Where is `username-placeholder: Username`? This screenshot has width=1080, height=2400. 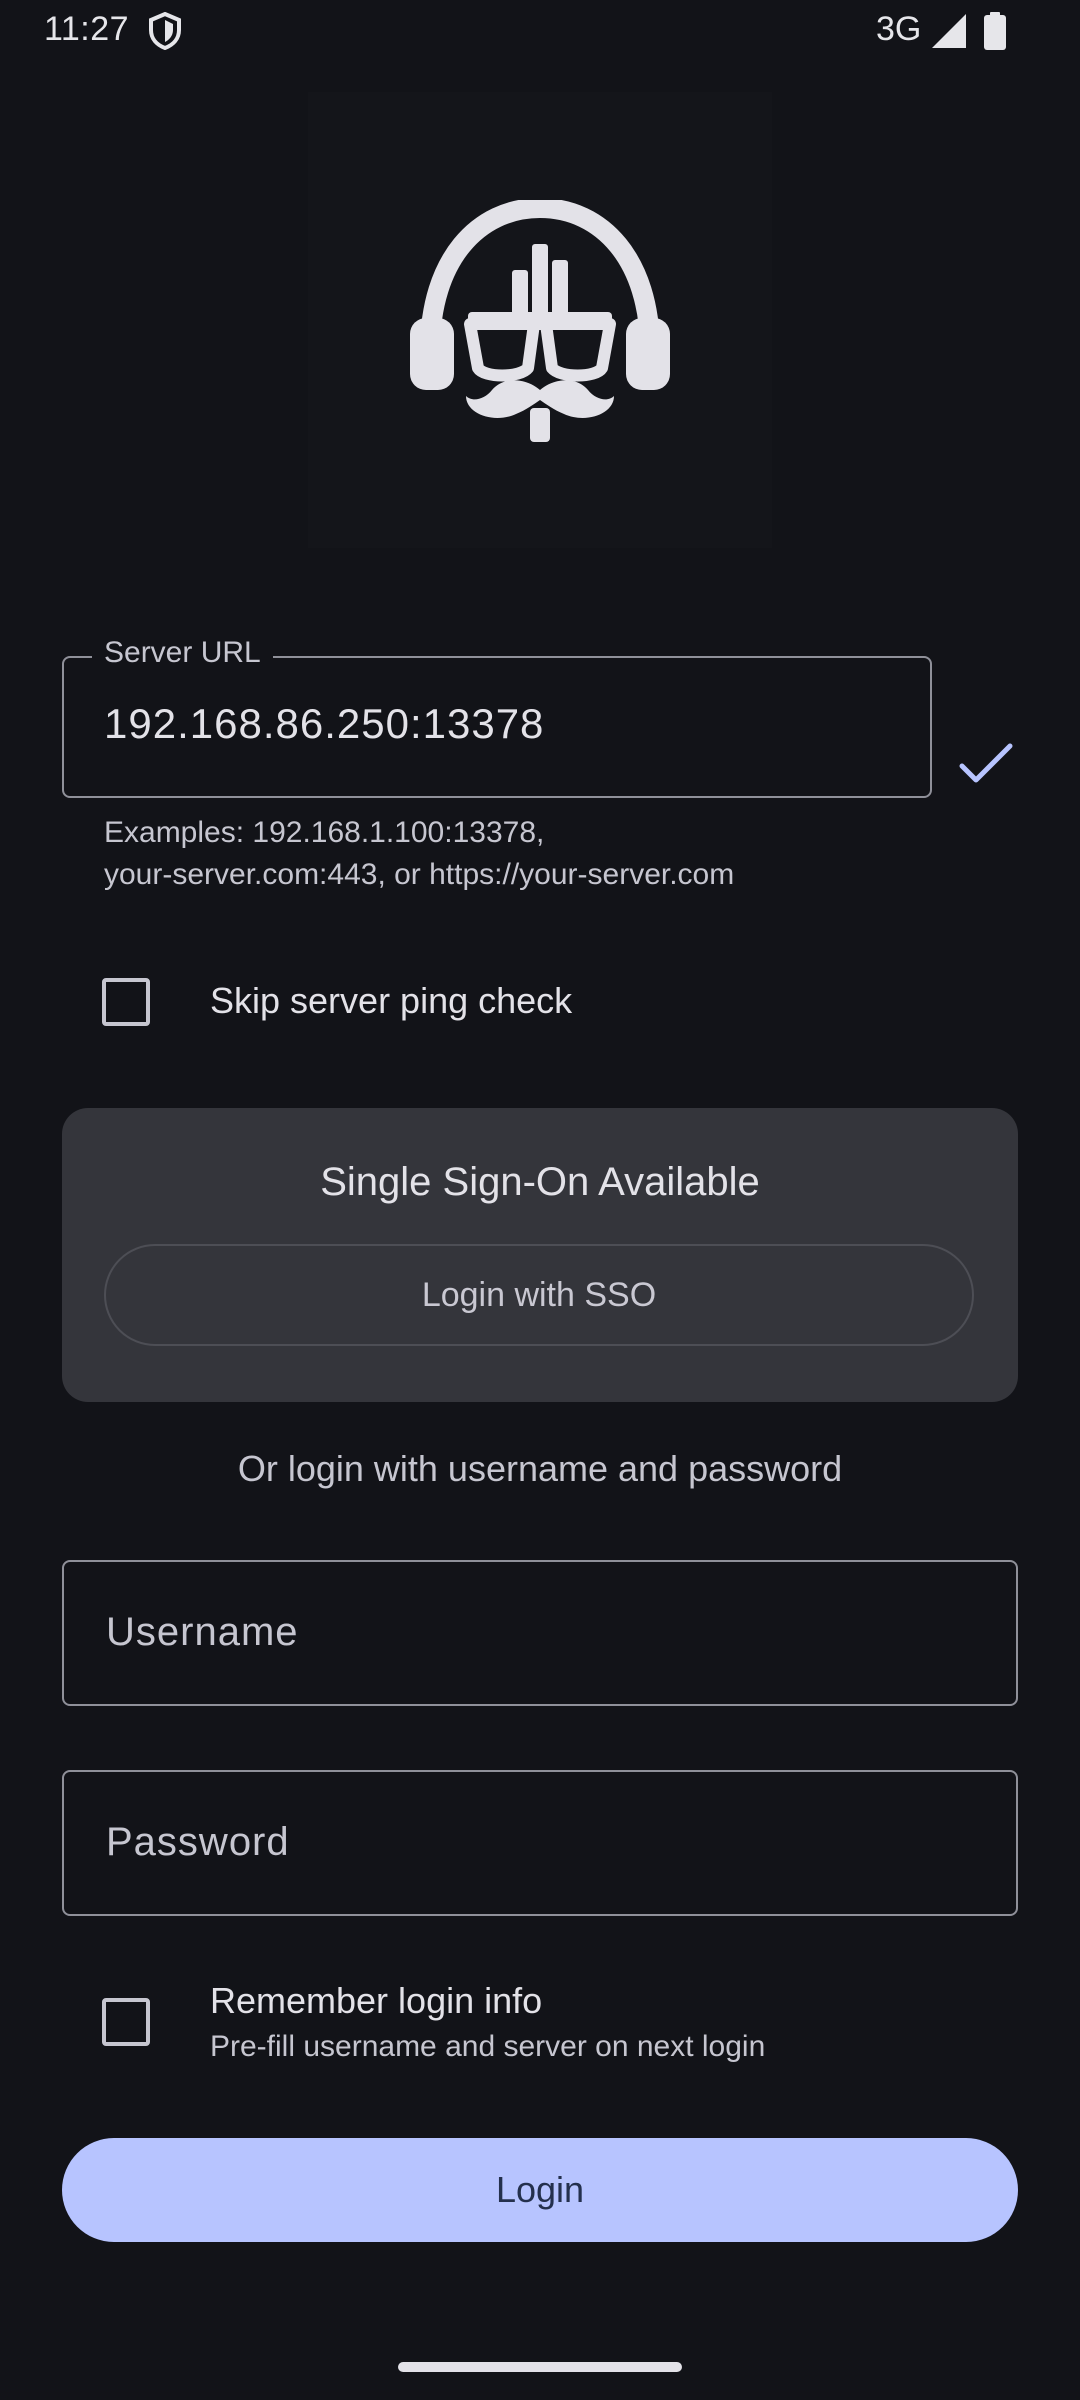
username-placeholder: Username is located at coordinates (202, 1632).